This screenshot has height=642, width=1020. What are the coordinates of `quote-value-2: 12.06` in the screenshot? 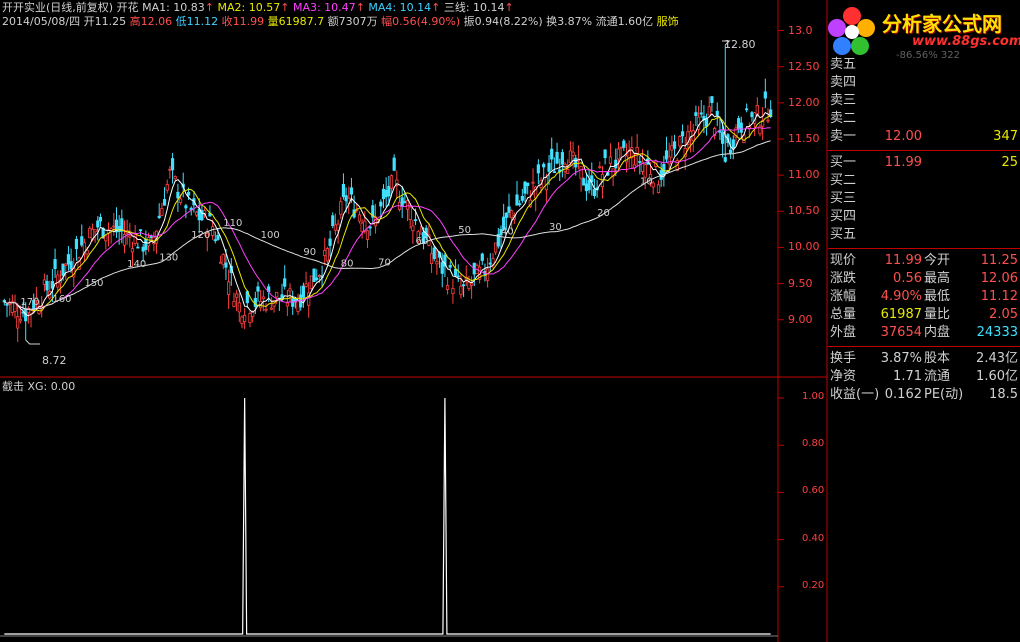 It's located at (999, 278).